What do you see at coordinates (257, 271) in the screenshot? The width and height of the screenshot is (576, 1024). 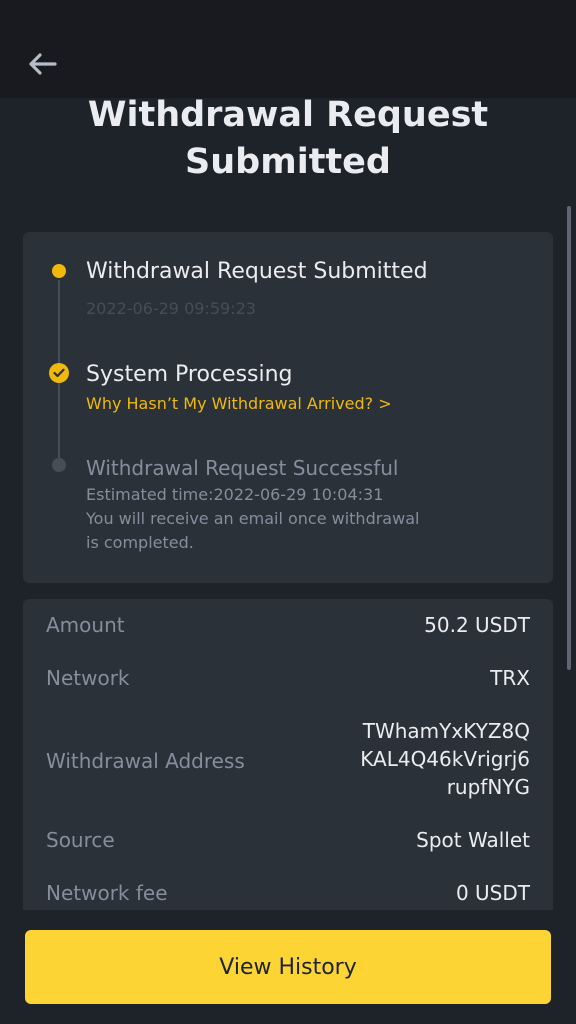 I see `step-title: Withdrawal Request Submitted` at bounding box center [257, 271].